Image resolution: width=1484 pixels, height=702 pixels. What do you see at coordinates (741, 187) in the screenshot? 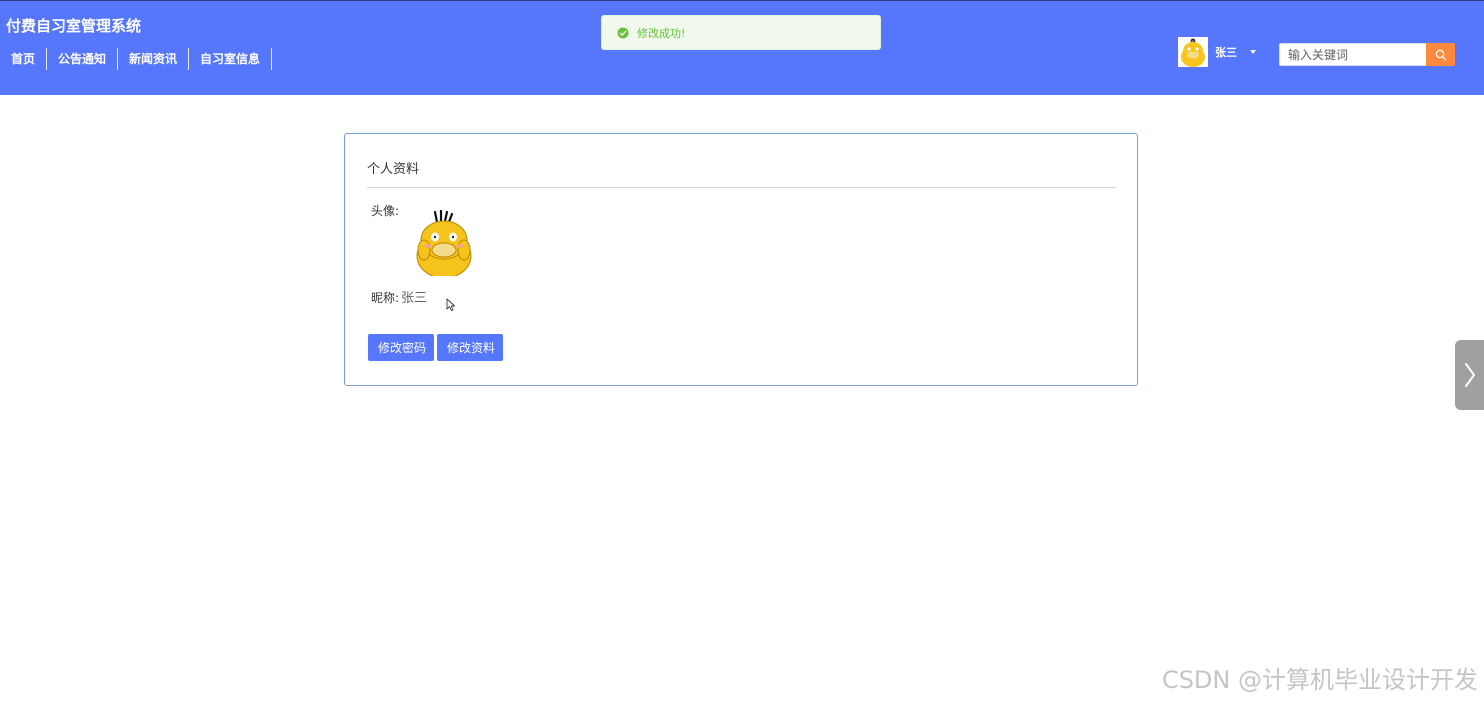
I see `divider` at bounding box center [741, 187].